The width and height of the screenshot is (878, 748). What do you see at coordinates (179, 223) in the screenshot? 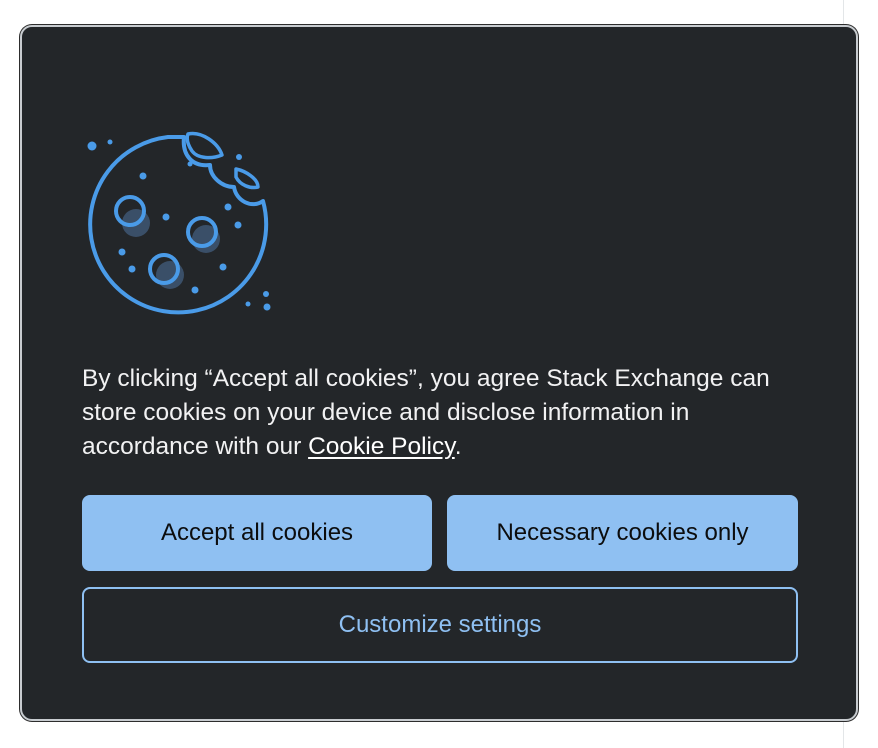
I see `cookie-icon` at bounding box center [179, 223].